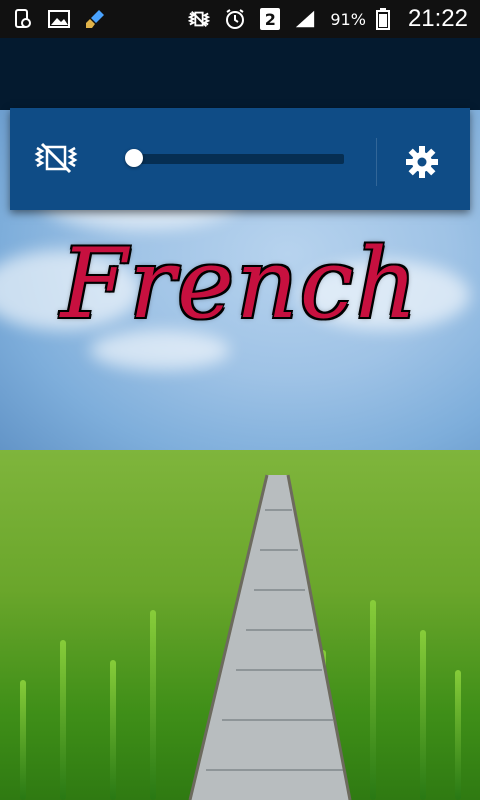 The image size is (480, 800). I want to click on signal-icon, so click(305, 19).